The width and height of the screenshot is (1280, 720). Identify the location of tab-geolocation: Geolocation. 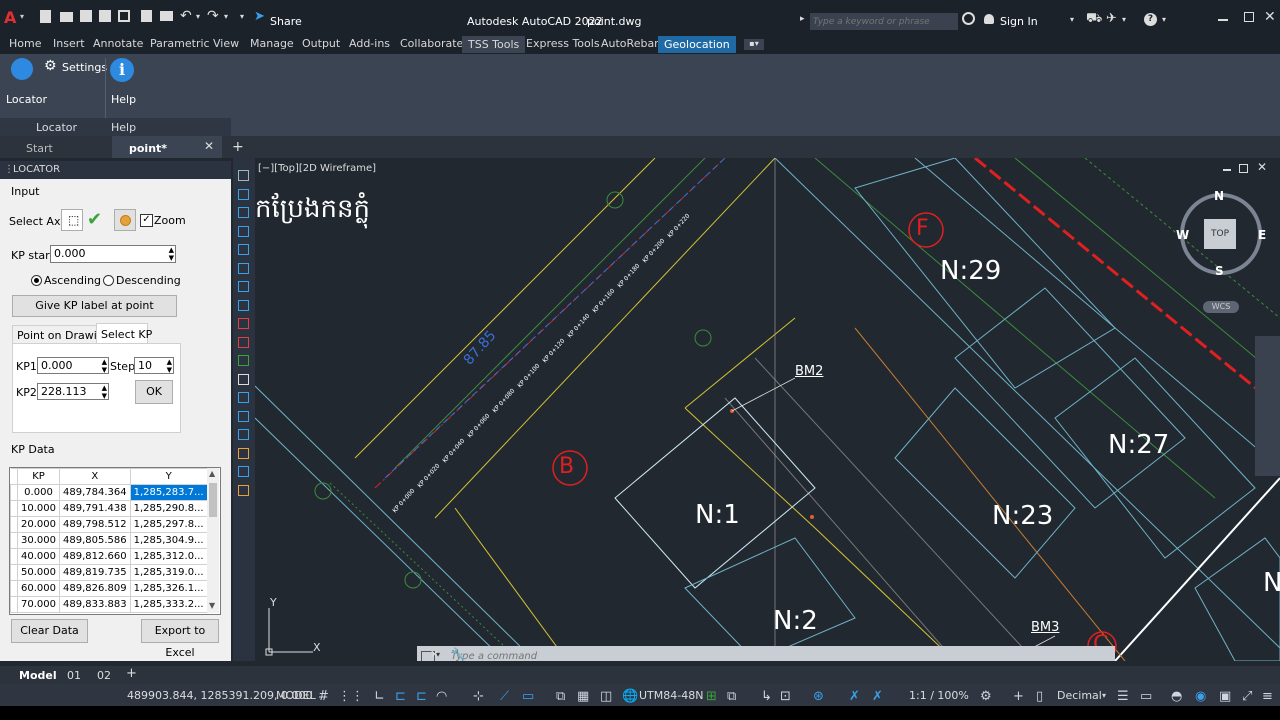
(697, 44).